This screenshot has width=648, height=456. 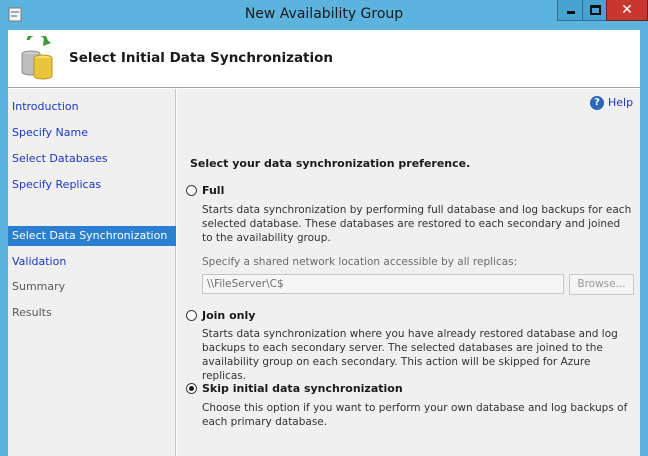 I want to click on skip-sync-radio, so click(x=191, y=388).